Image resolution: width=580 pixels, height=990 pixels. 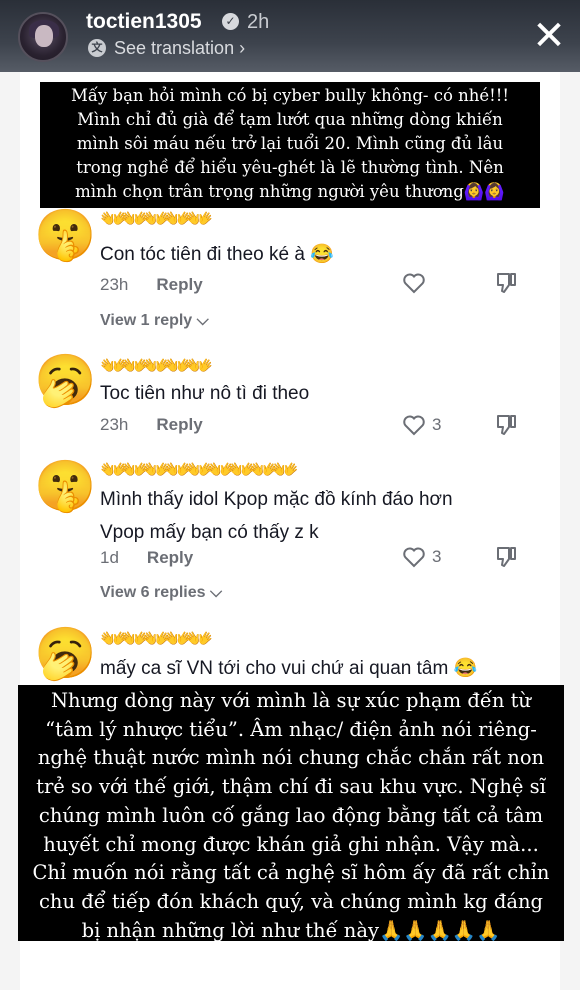 I want to click on see-translation-label: See translation ›, so click(x=180, y=47).